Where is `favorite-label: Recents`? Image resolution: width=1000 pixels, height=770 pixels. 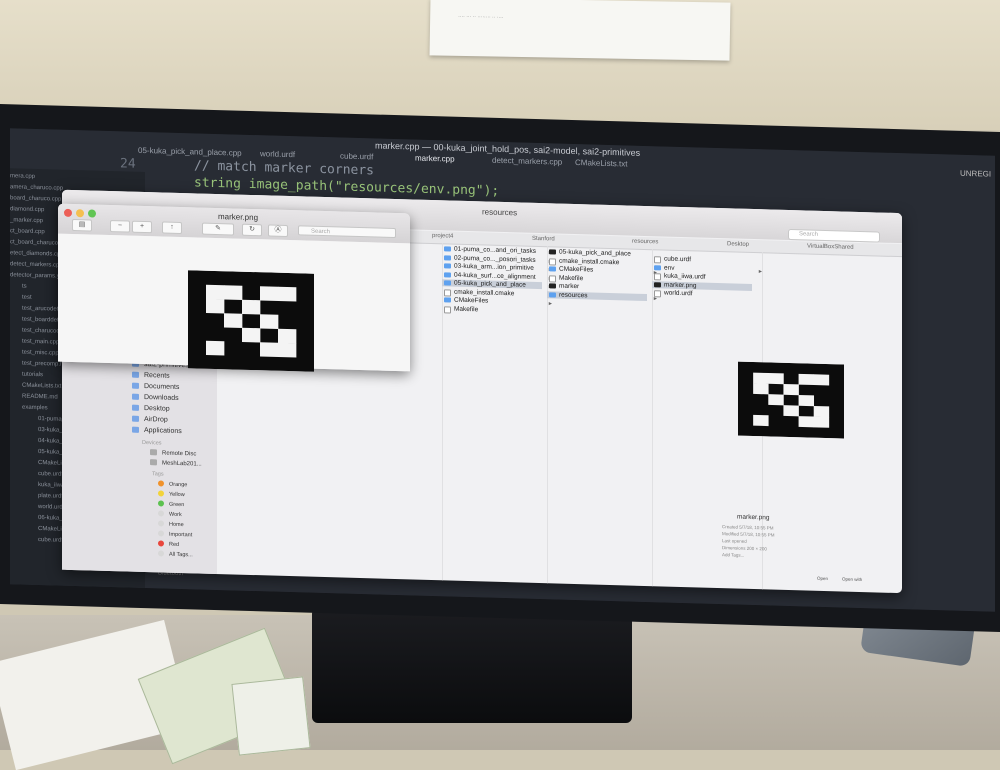
favorite-label: Recents is located at coordinates (157, 375).